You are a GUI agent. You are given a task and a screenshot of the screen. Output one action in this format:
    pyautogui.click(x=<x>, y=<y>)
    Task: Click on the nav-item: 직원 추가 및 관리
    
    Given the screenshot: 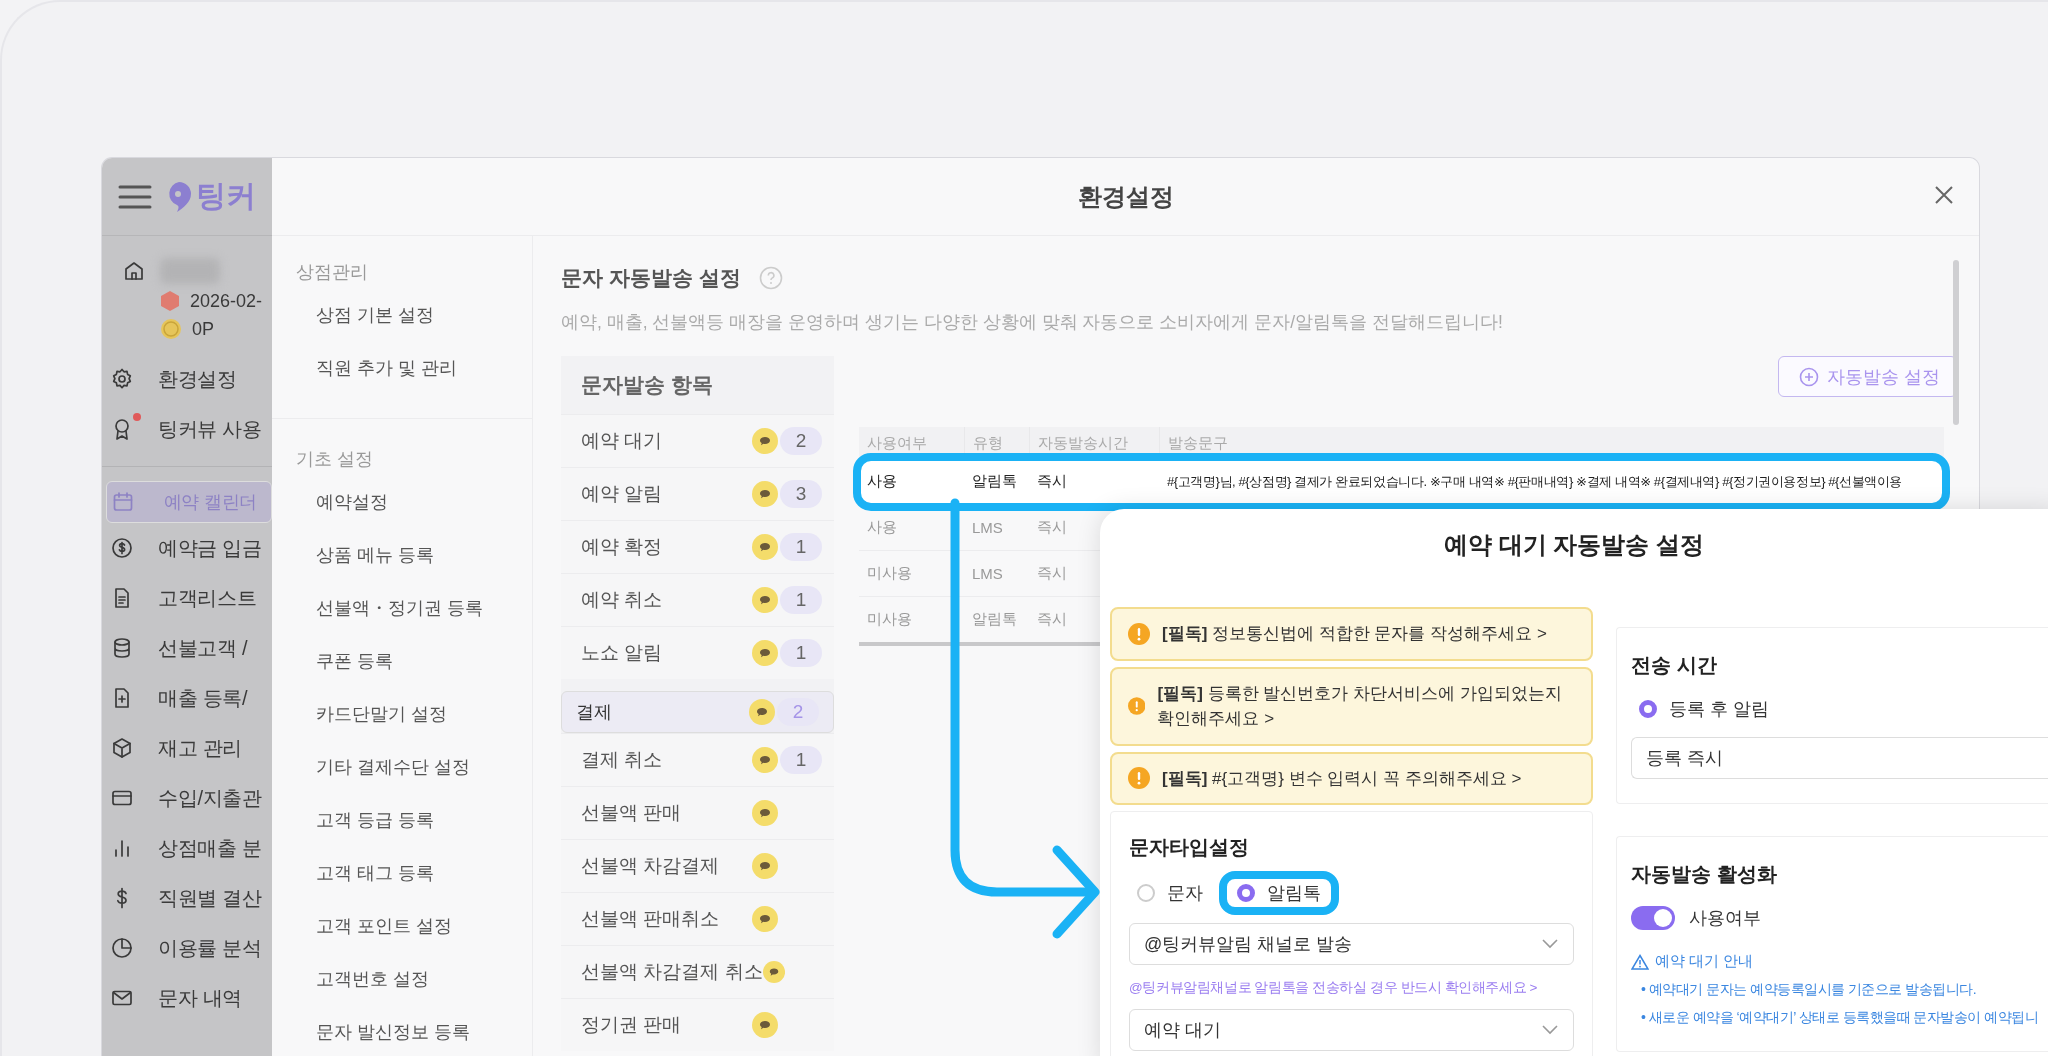 What is the action you would take?
    pyautogui.click(x=402, y=367)
    